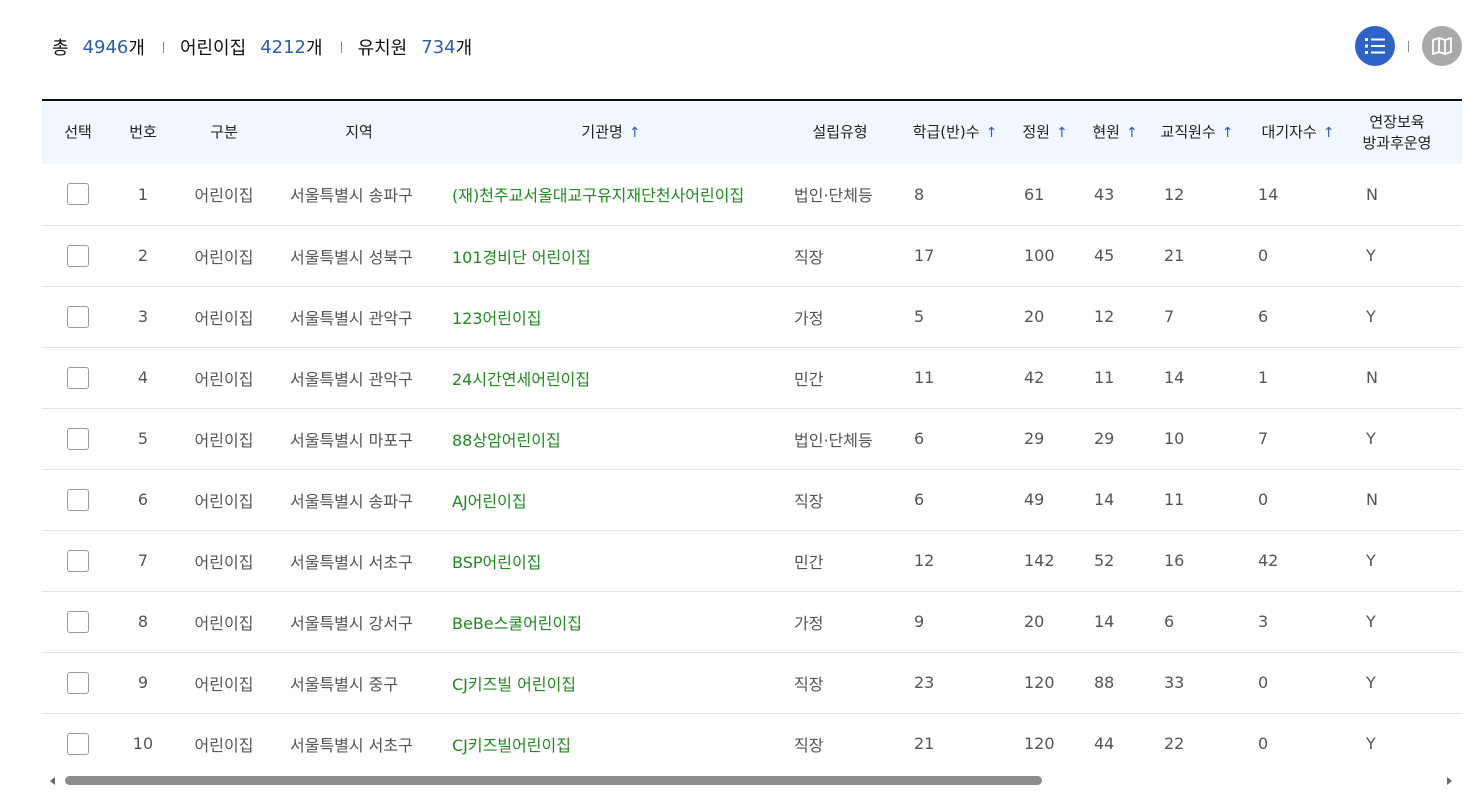 This screenshot has height=811, width=1468. Describe the element at coordinates (1169, 316) in the screenshot. I see `row-staff: 7` at that location.